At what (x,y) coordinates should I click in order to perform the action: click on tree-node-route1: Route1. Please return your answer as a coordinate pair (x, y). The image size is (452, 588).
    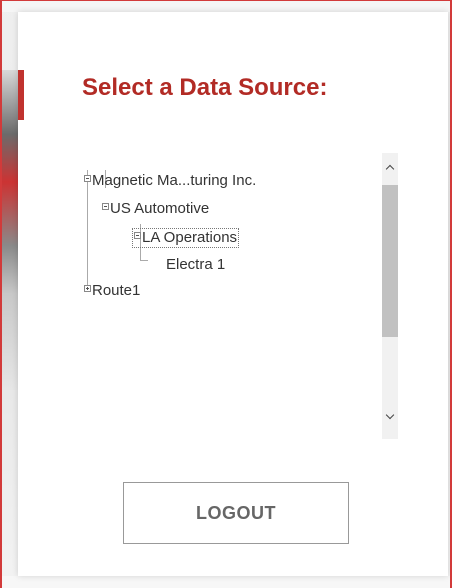
    Looking at the image, I should click on (112, 291).